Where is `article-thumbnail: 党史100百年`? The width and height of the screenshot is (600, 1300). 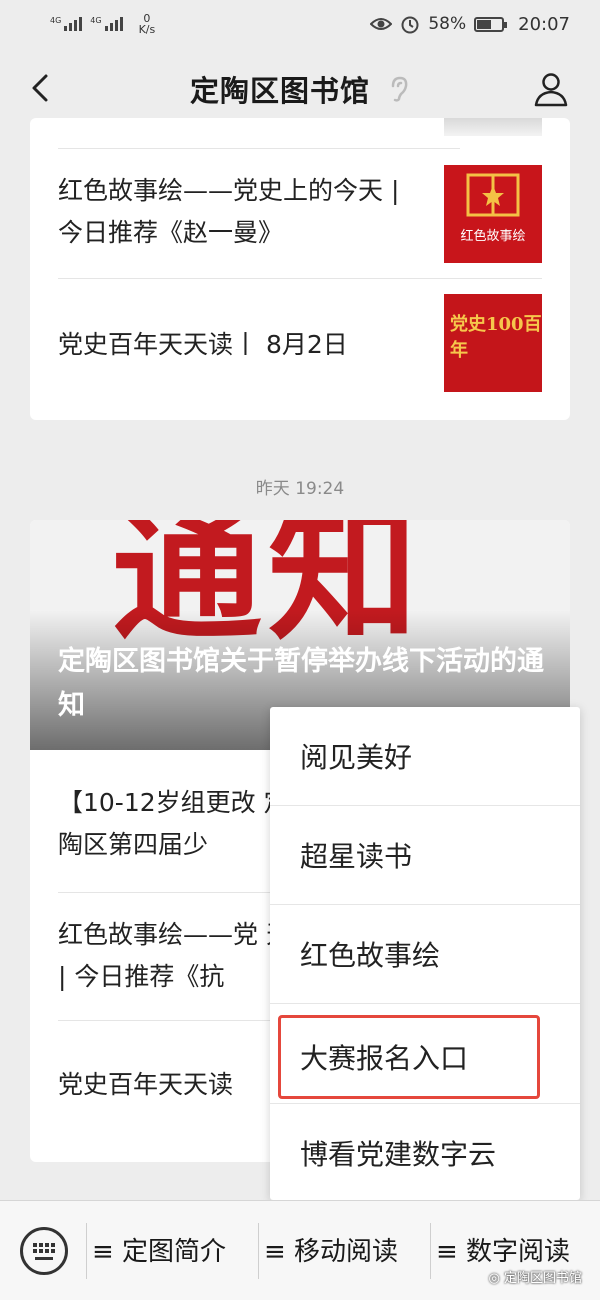 article-thumbnail: 党史100百年 is located at coordinates (493, 343).